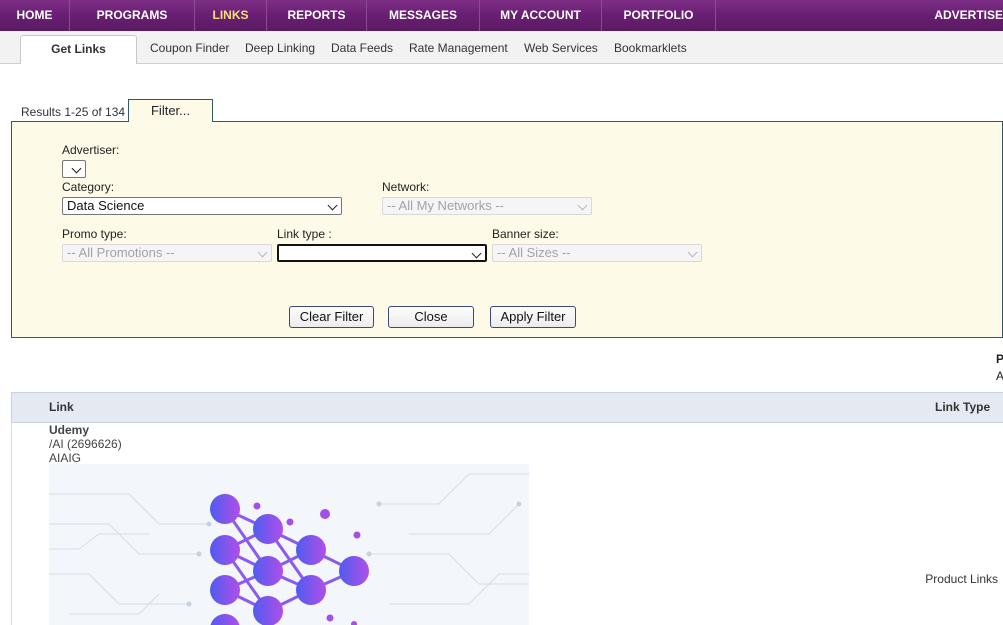  What do you see at coordinates (132, 15) in the screenshot?
I see `nav-programs: PROGRAMS` at bounding box center [132, 15].